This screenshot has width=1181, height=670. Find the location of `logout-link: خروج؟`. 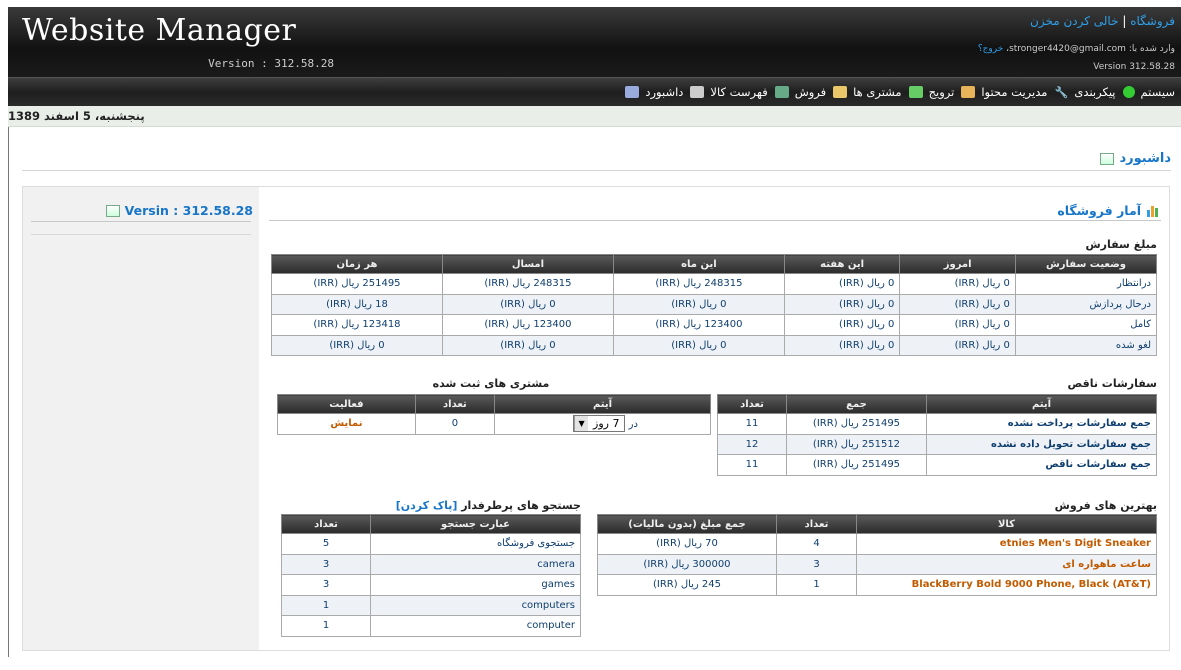

logout-link: خروج؟ is located at coordinates (990, 49).